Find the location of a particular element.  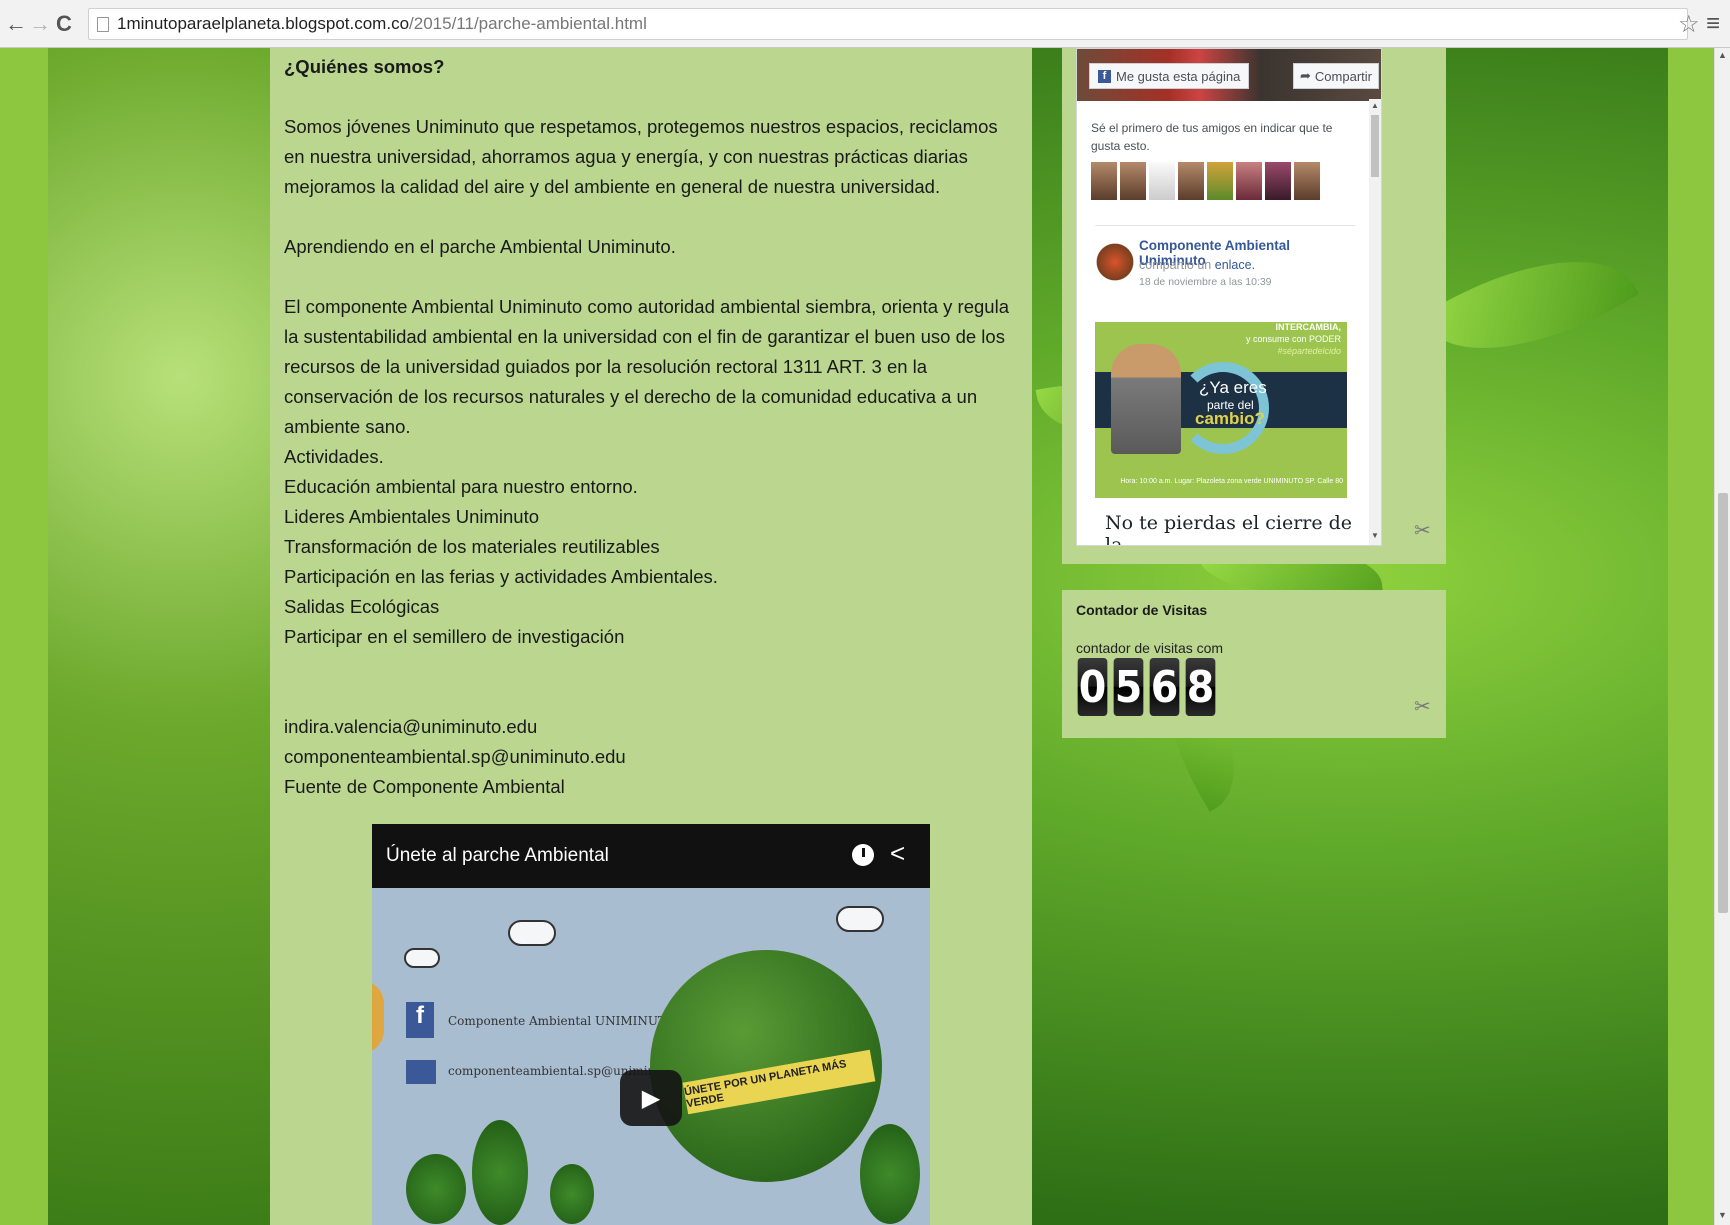

page-logo is located at coordinates (1115, 267).